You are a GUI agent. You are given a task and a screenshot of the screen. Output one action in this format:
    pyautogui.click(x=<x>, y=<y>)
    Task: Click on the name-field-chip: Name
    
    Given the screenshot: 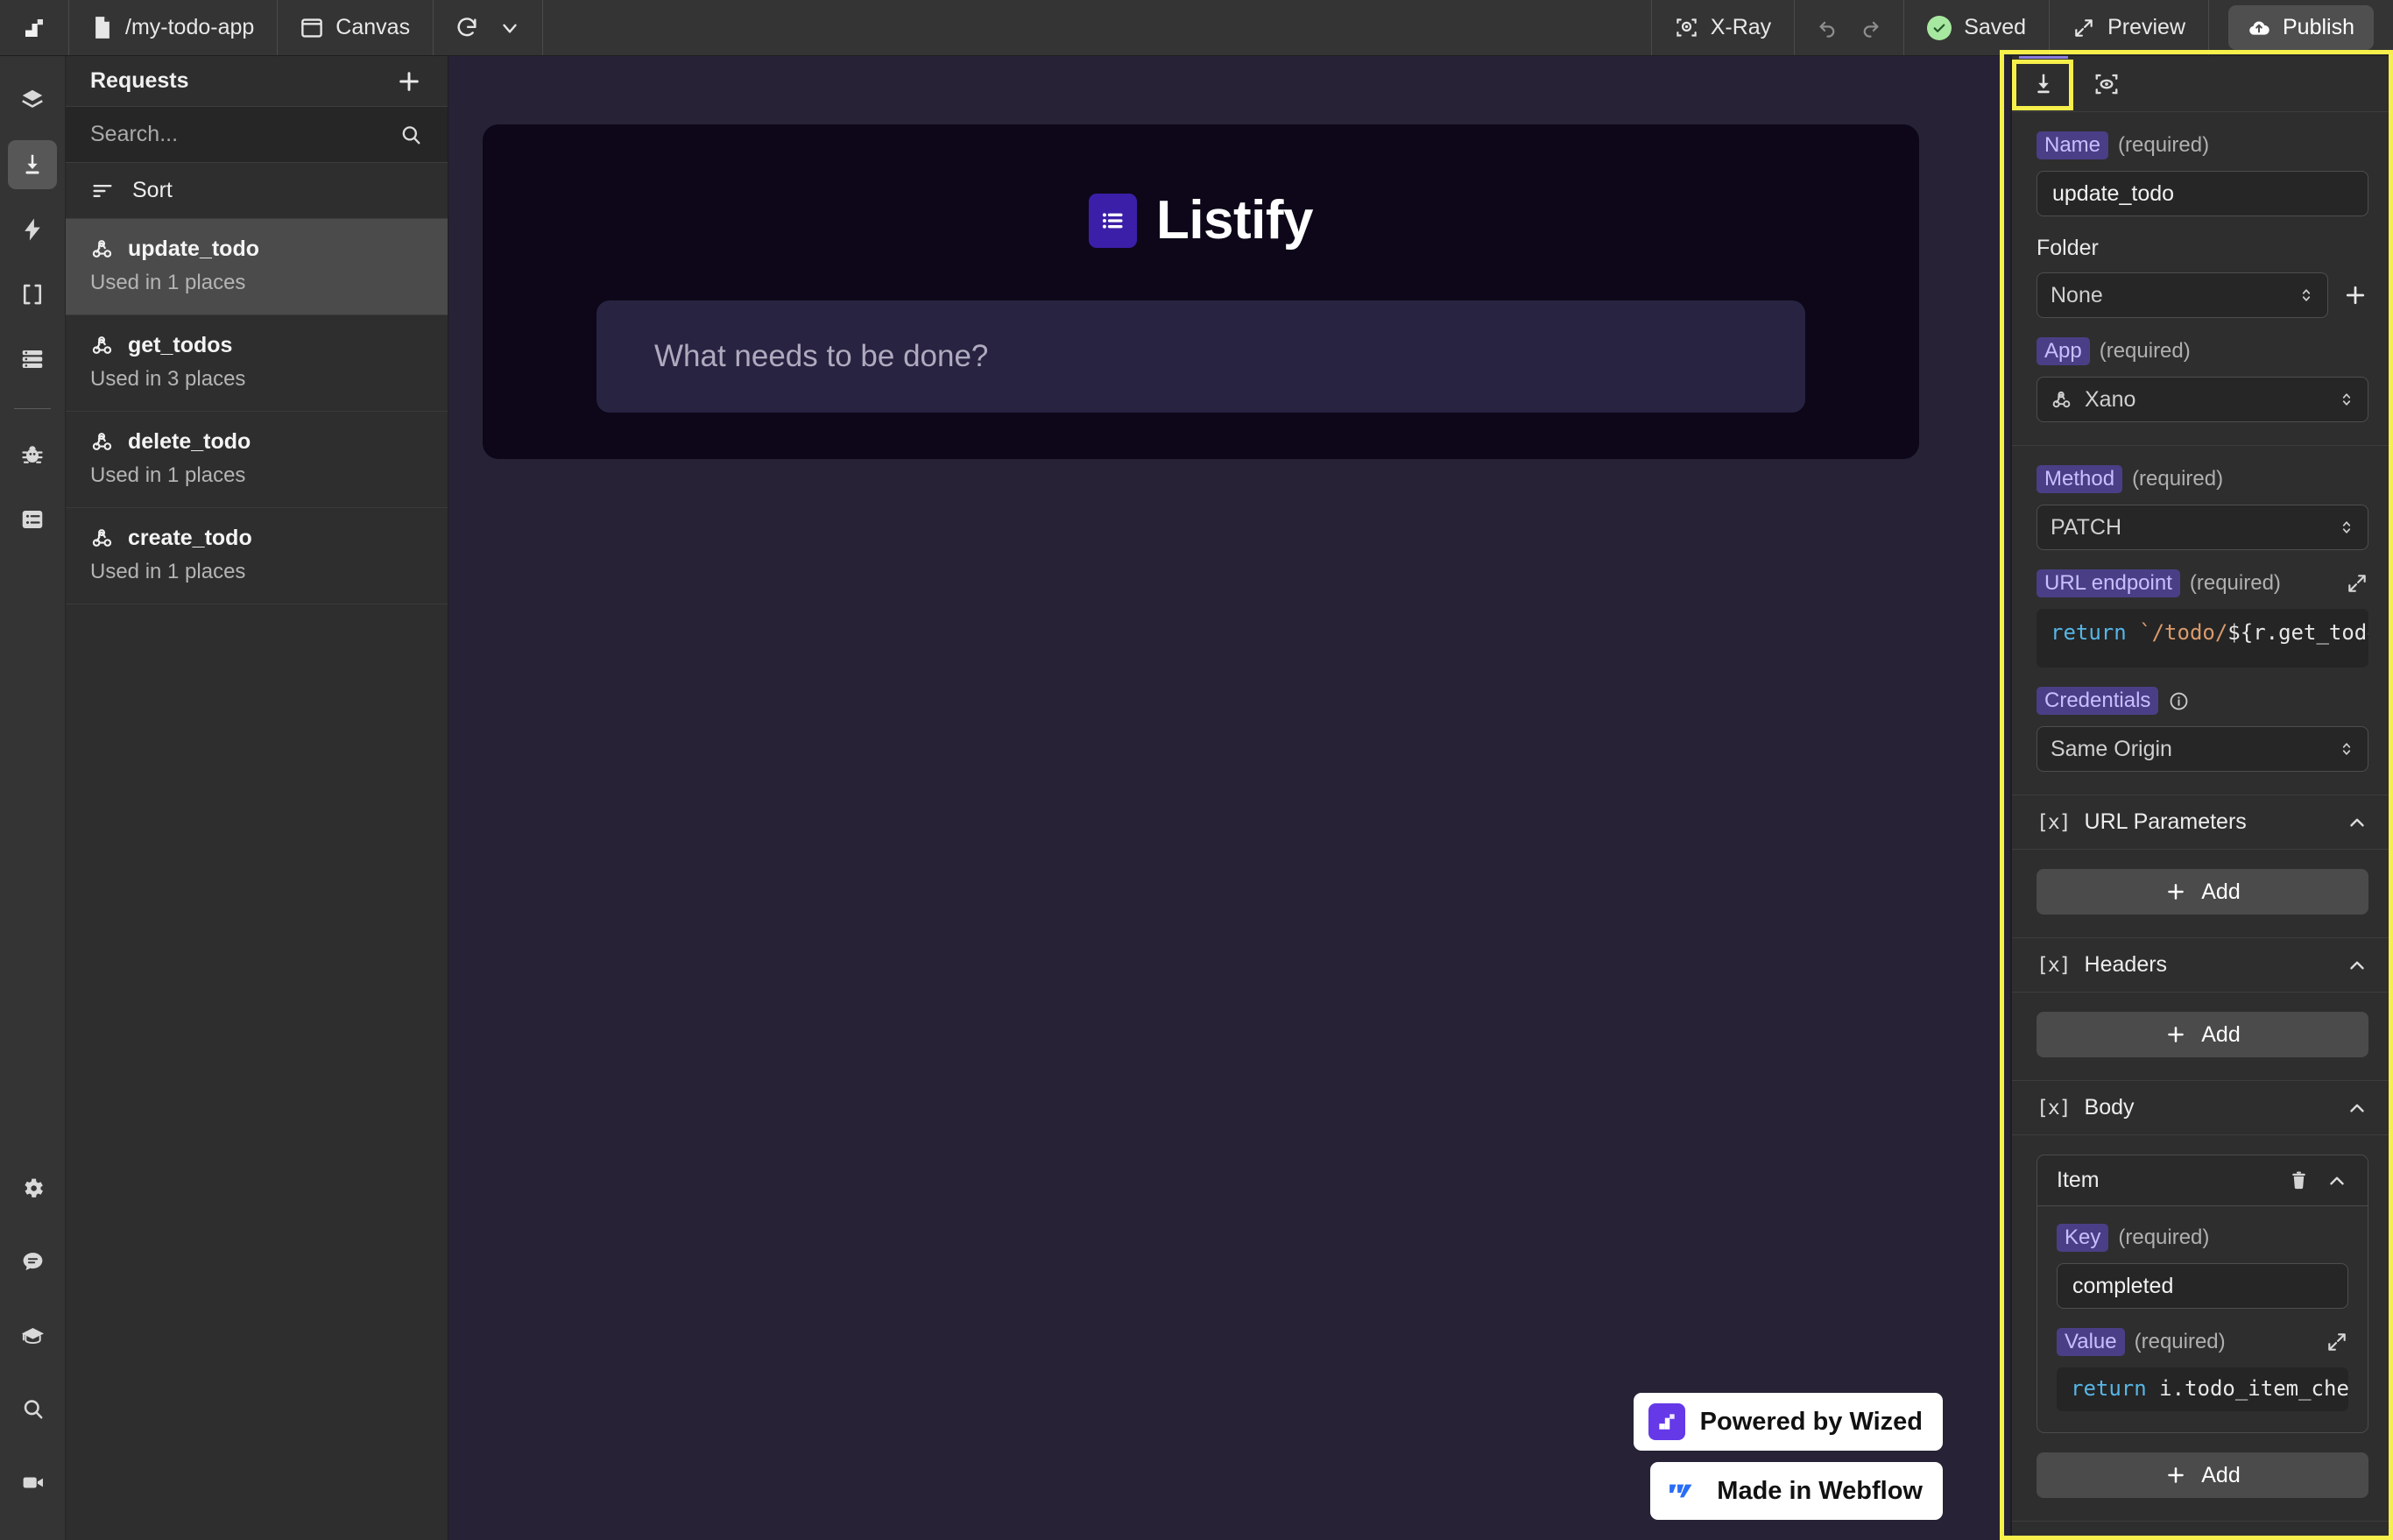 What is the action you would take?
    pyautogui.click(x=2073, y=145)
    